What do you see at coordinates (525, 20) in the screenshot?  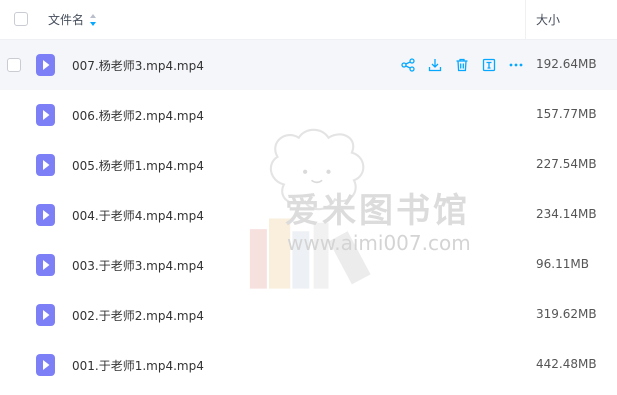 I see `column-divider` at bounding box center [525, 20].